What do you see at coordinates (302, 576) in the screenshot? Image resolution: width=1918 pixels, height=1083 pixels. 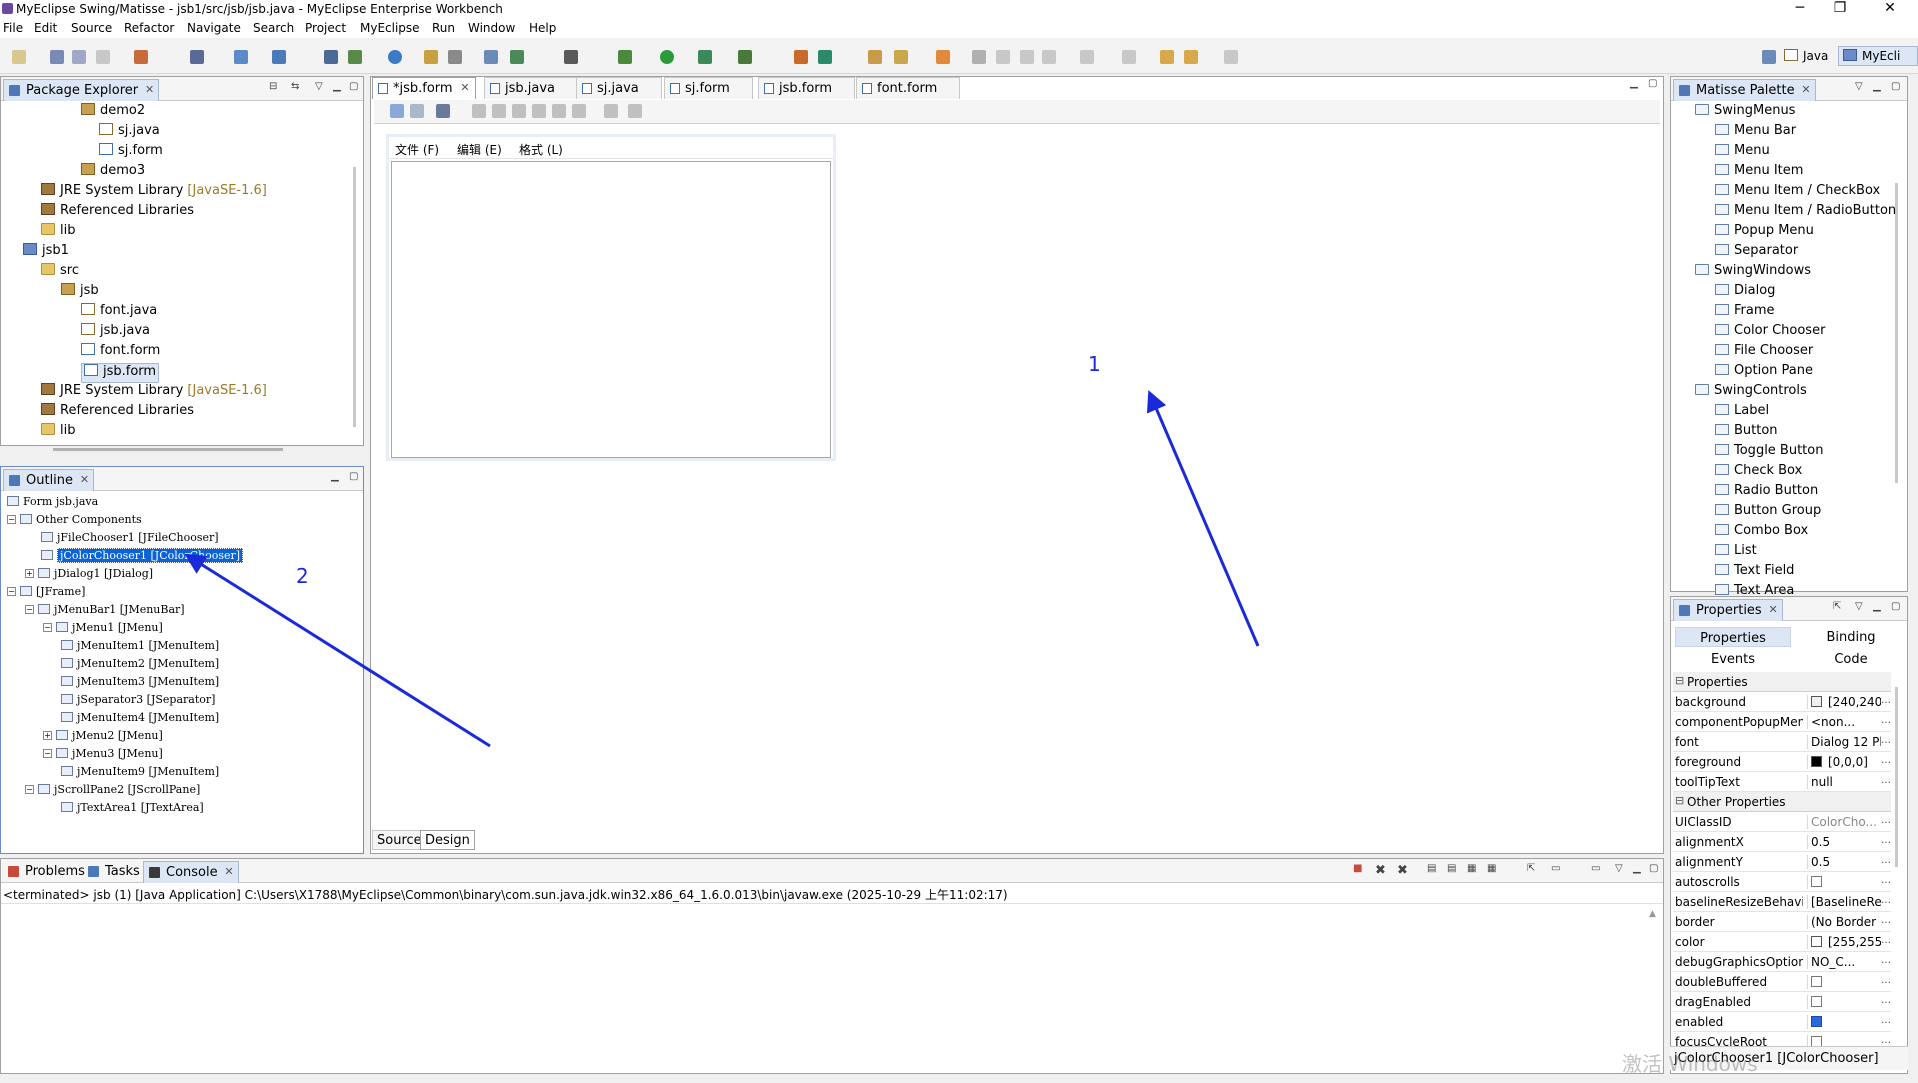 I see `arrow-2-label: 2` at bounding box center [302, 576].